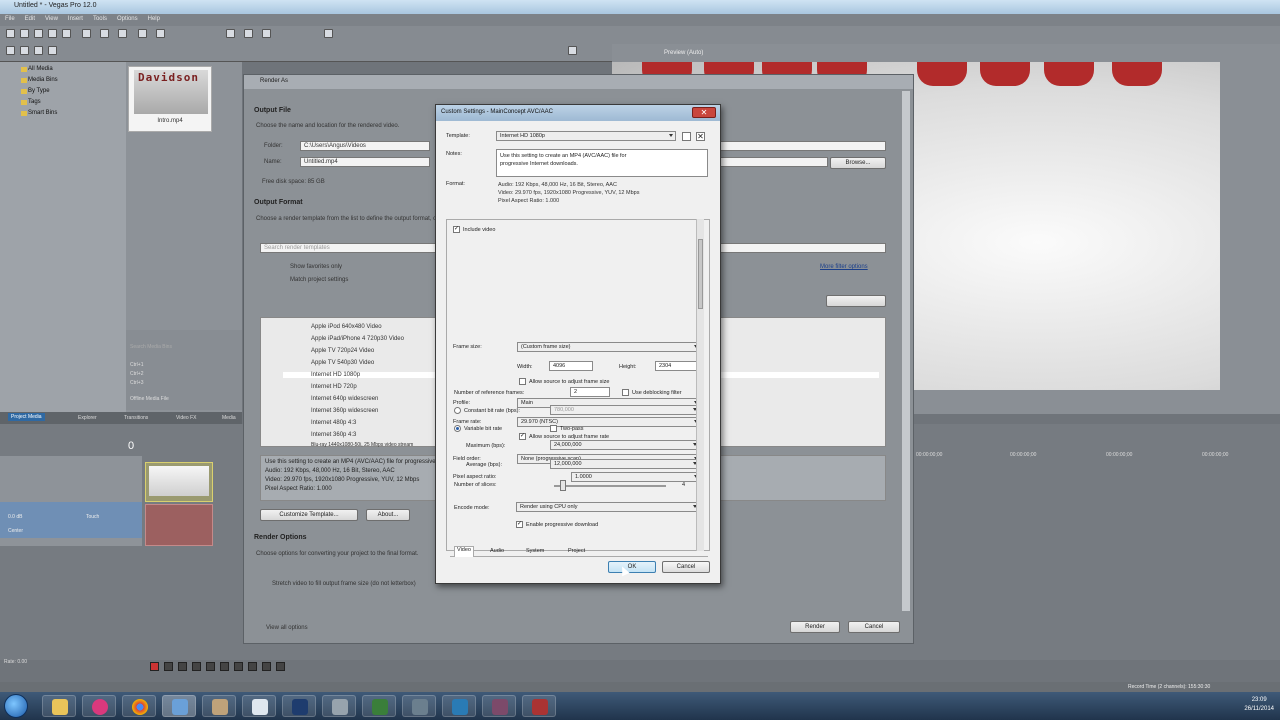 This screenshot has height=720, width=1280. I want to click on reference-frames-field: 2, so click(590, 392).